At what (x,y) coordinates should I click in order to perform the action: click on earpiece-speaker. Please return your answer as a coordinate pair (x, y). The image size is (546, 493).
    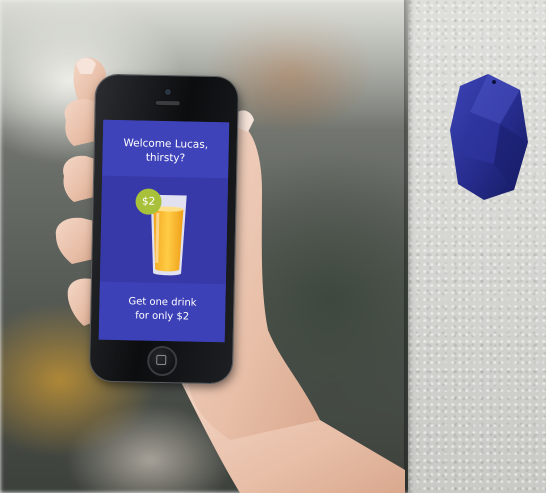
    Looking at the image, I should click on (167, 103).